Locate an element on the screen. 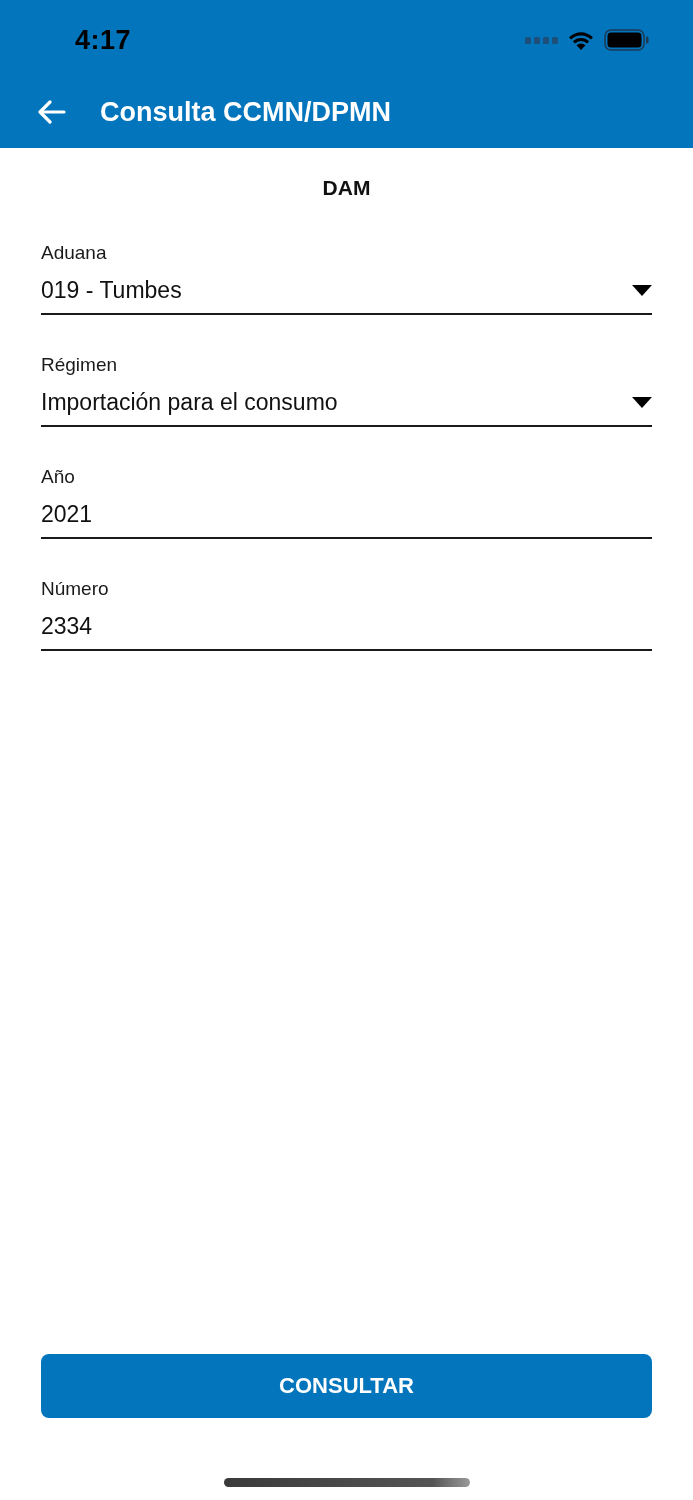  input-field: 2021 is located at coordinates (346, 518).